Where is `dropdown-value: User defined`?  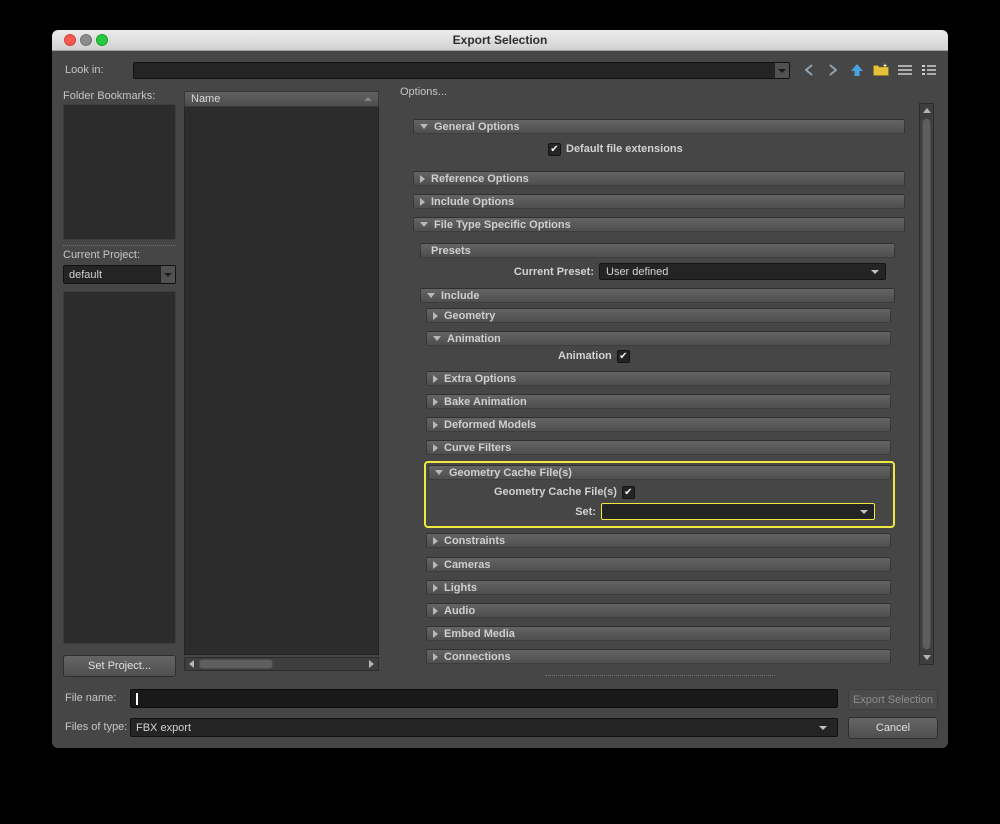
dropdown-value: User defined is located at coordinates (637, 271).